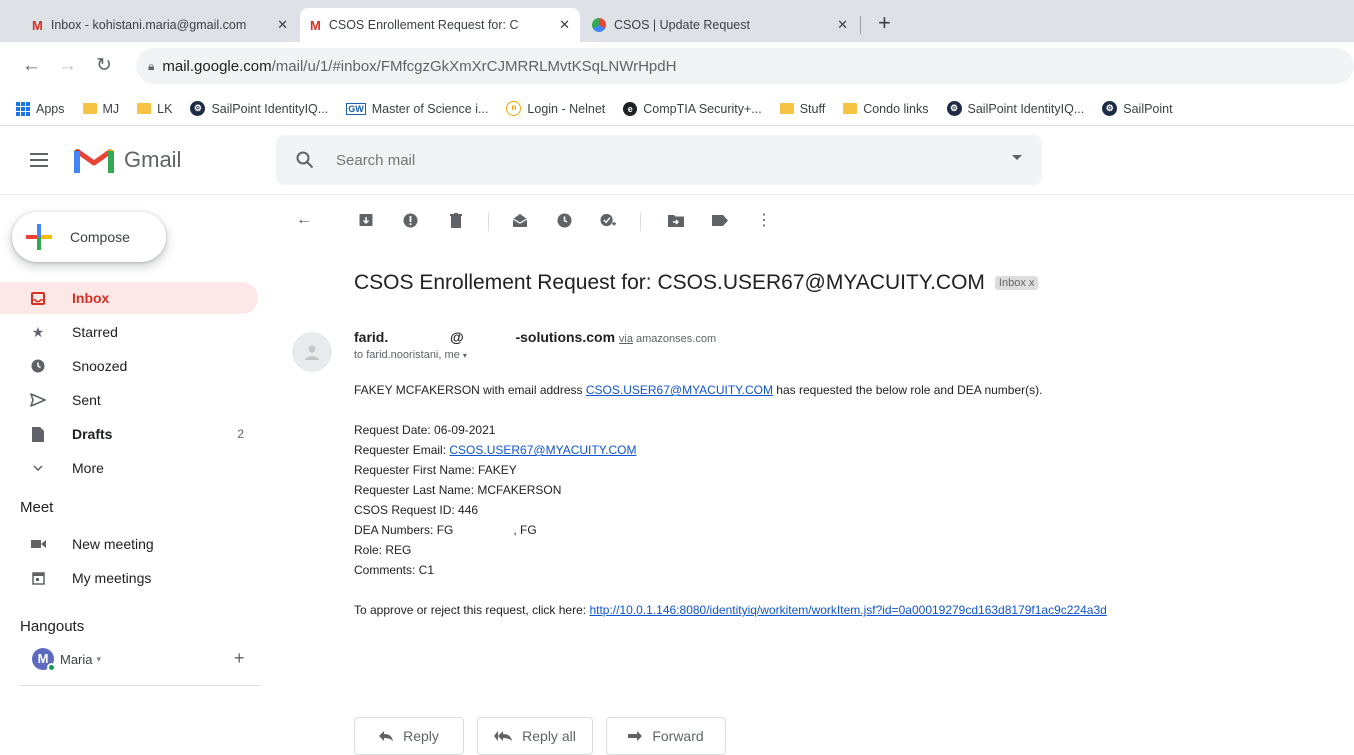 Image resolution: width=1354 pixels, height=755 pixels. I want to click on report-spam-icon, so click(410, 220).